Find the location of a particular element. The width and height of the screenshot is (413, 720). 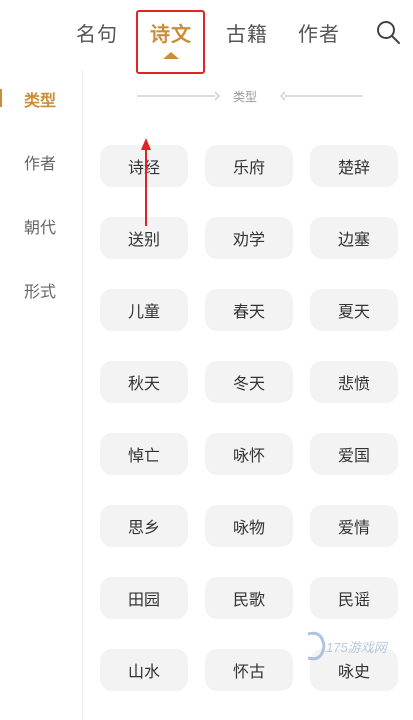

sidebar-item-form: 形式 is located at coordinates (40, 290).